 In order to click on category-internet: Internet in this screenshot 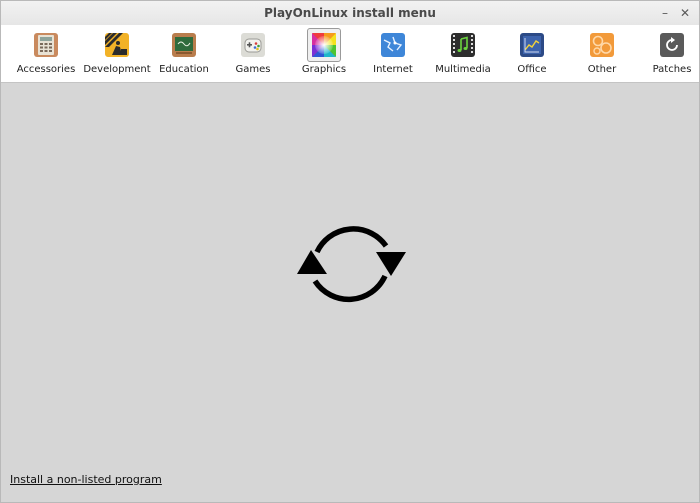, I will do `click(393, 53)`.